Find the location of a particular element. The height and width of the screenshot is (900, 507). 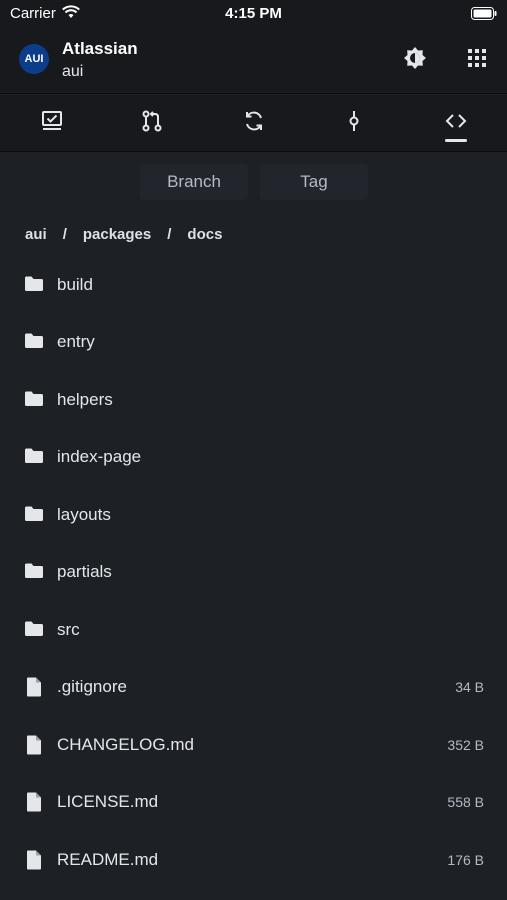

repository-tab-bar is located at coordinates (253, 123).